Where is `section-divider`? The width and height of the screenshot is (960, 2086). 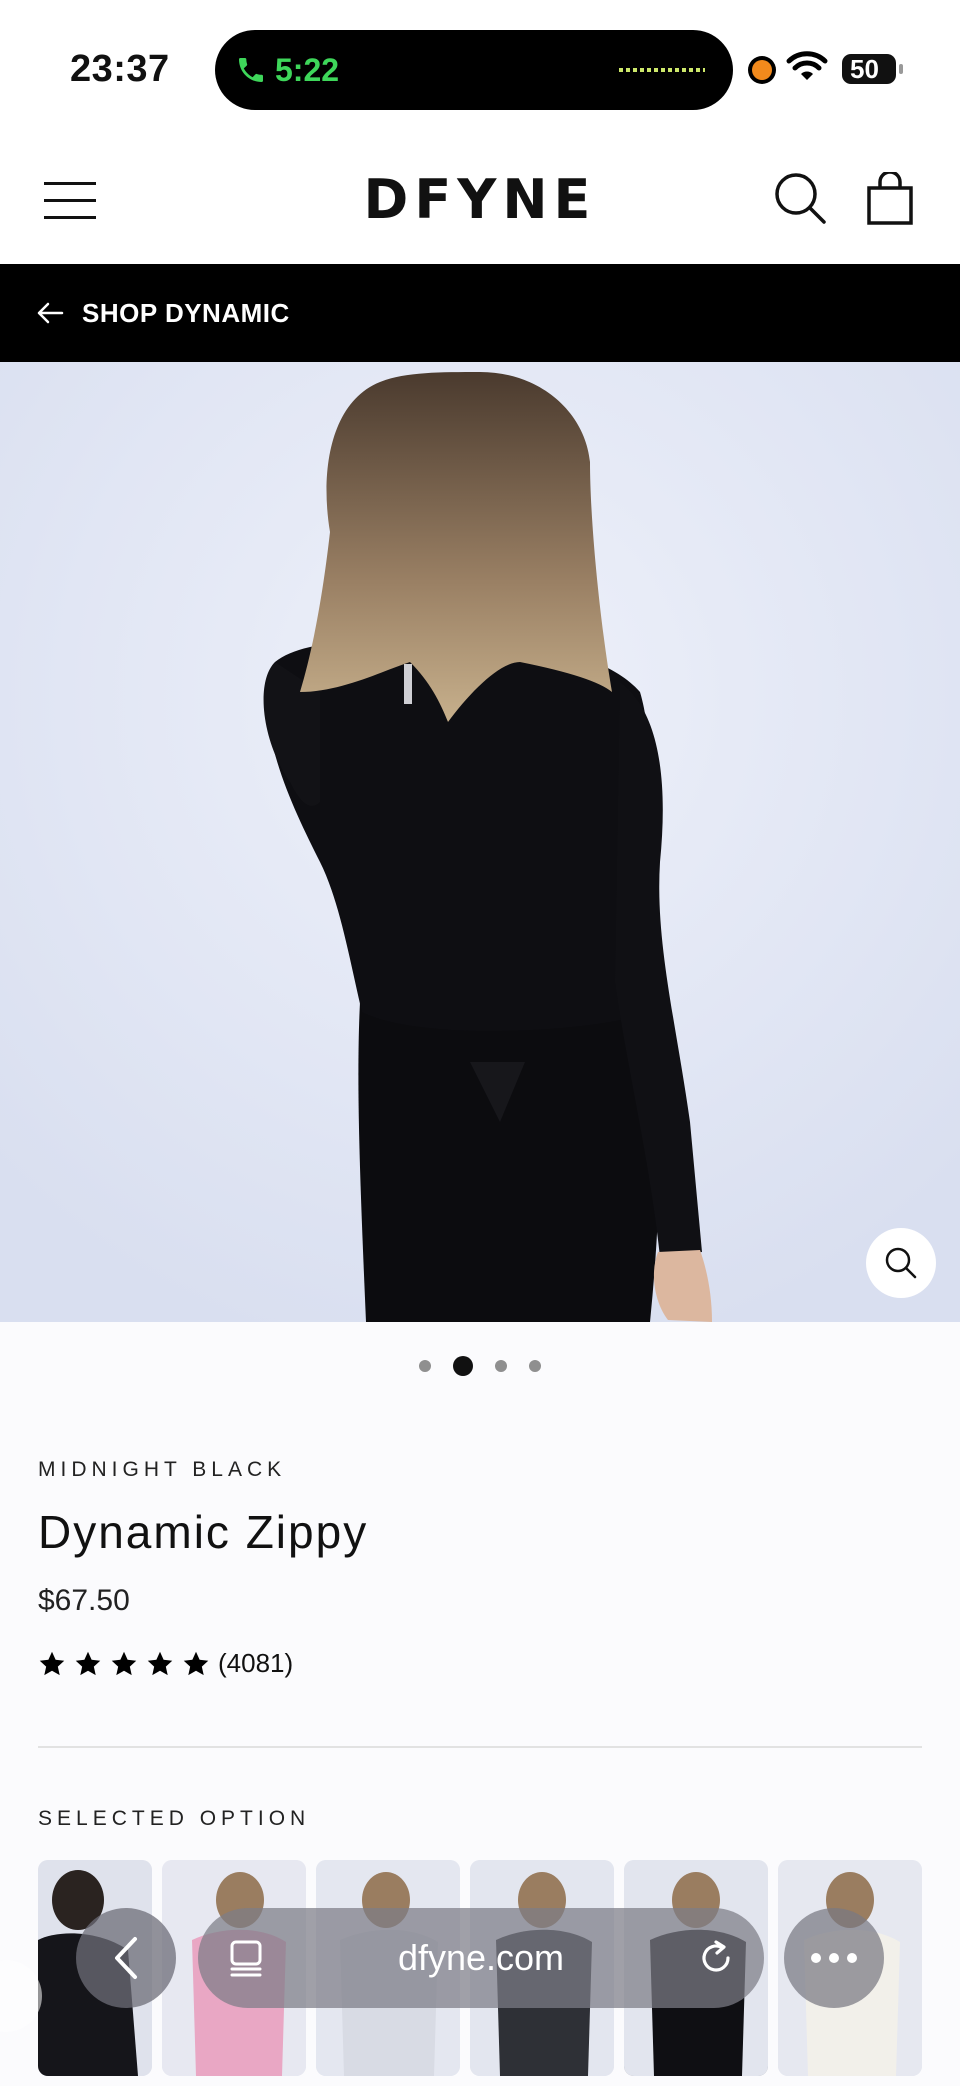 section-divider is located at coordinates (480, 1747).